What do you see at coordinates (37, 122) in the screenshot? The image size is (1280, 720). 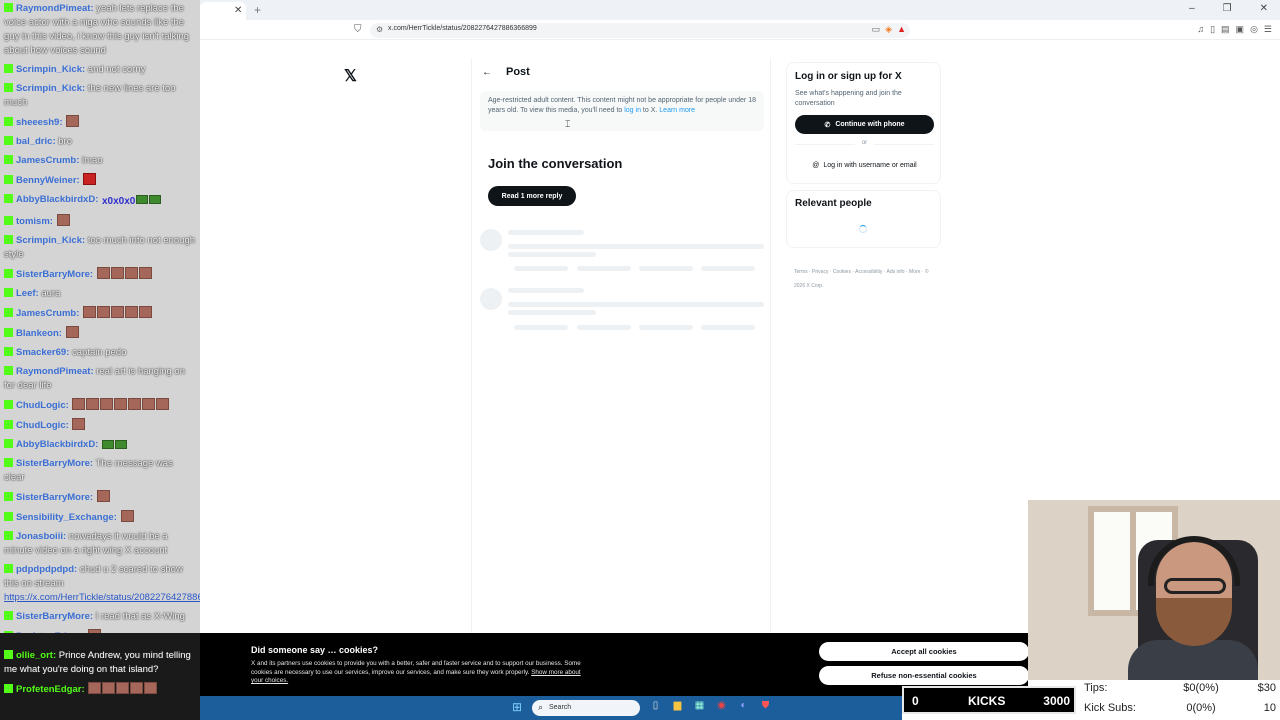 I see `chat-username: sheeesh9` at bounding box center [37, 122].